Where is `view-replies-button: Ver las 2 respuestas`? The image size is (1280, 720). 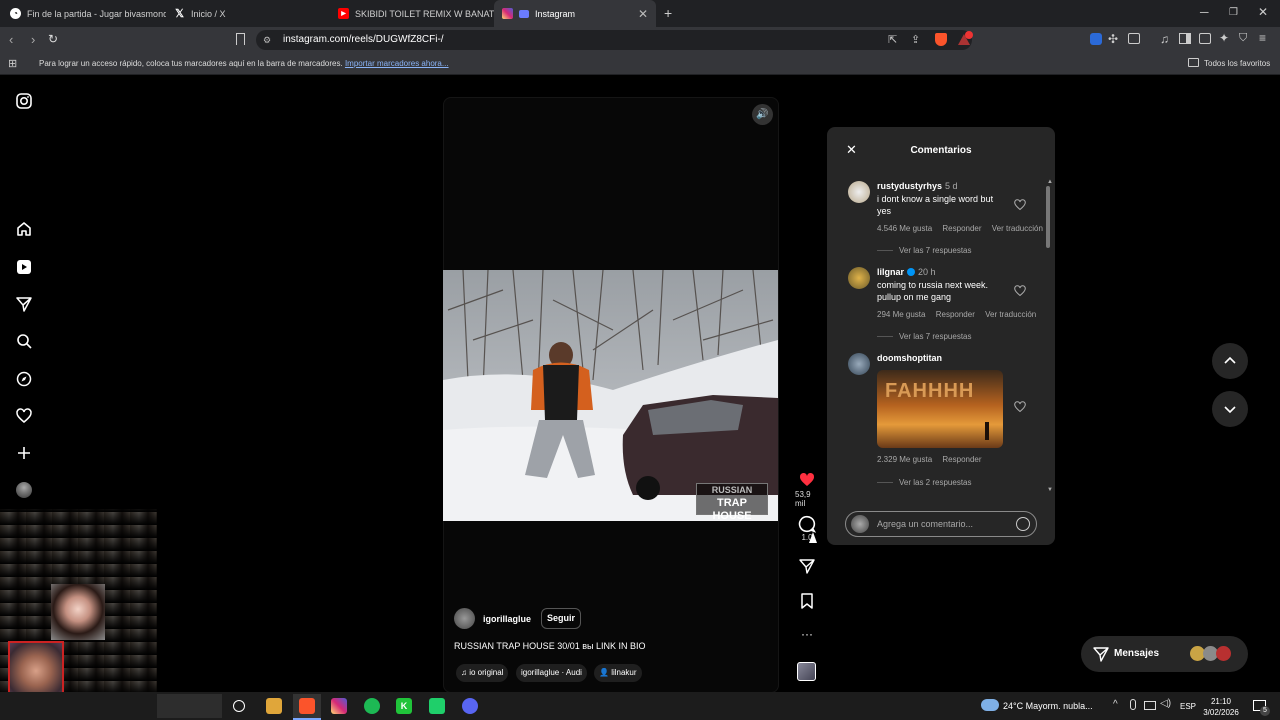 view-replies-button: Ver las 2 respuestas is located at coordinates (924, 482).